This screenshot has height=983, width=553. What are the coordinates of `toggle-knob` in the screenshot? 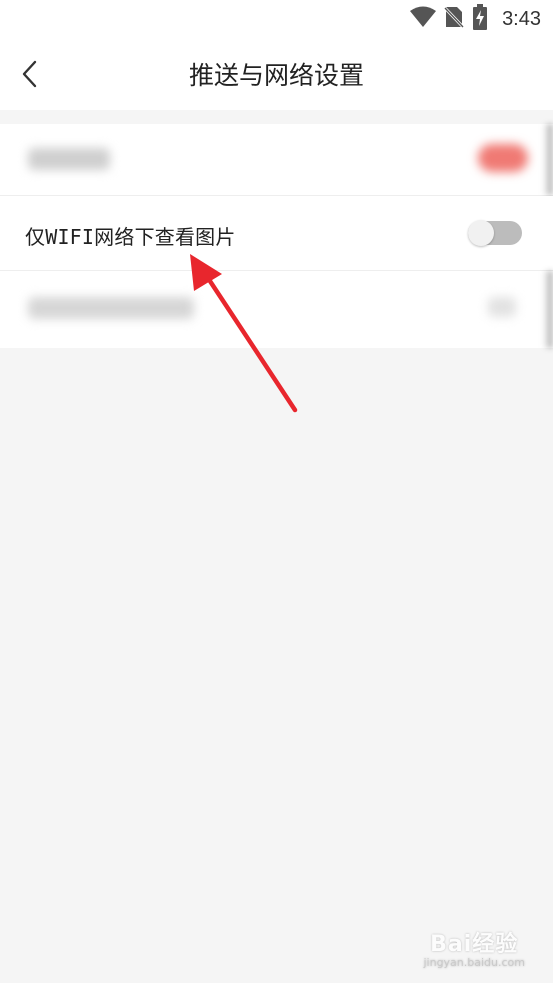 It's located at (481, 233).